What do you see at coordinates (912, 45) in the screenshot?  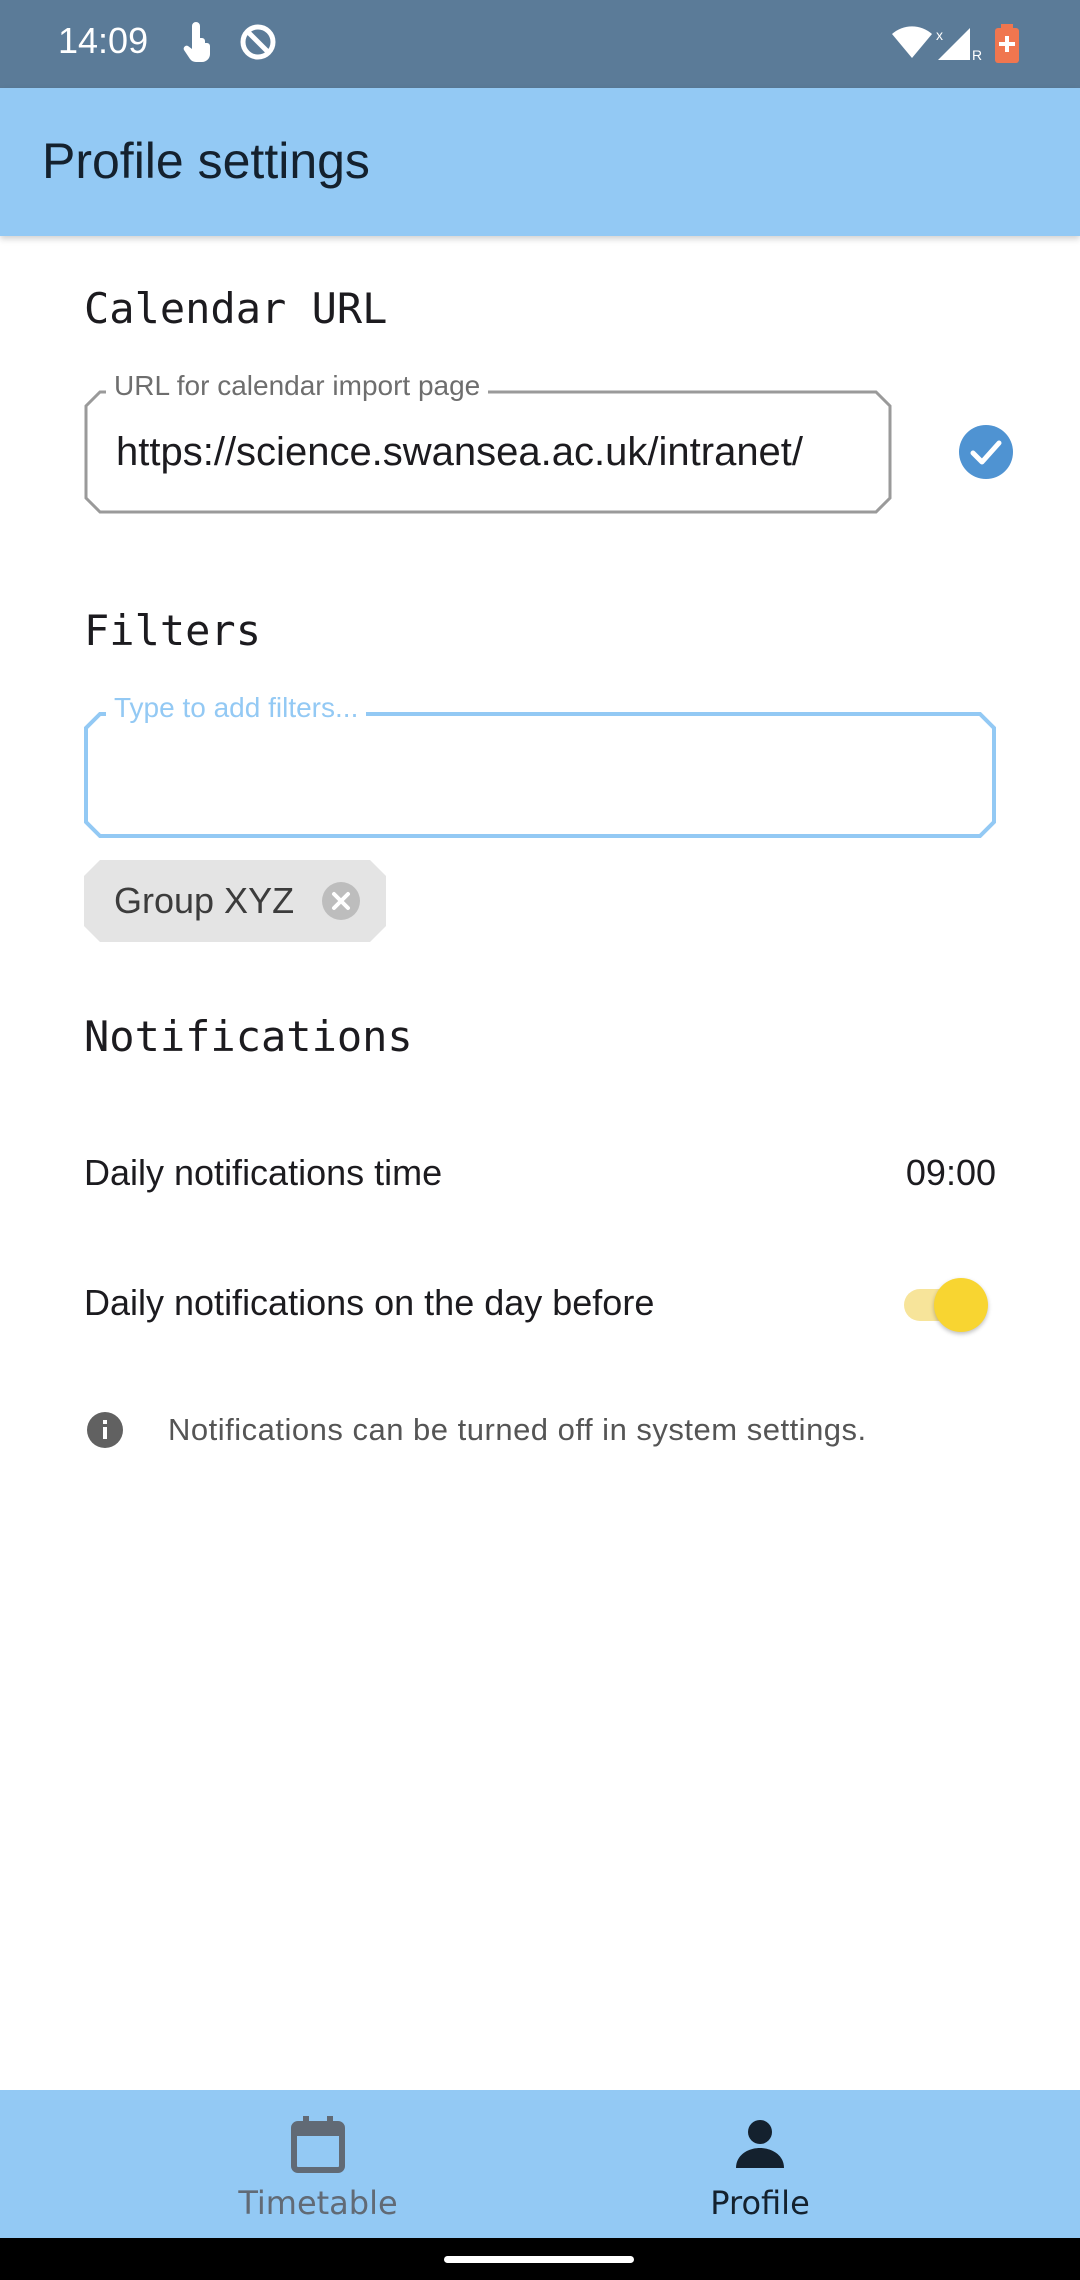 I see `wifi-icon` at bounding box center [912, 45].